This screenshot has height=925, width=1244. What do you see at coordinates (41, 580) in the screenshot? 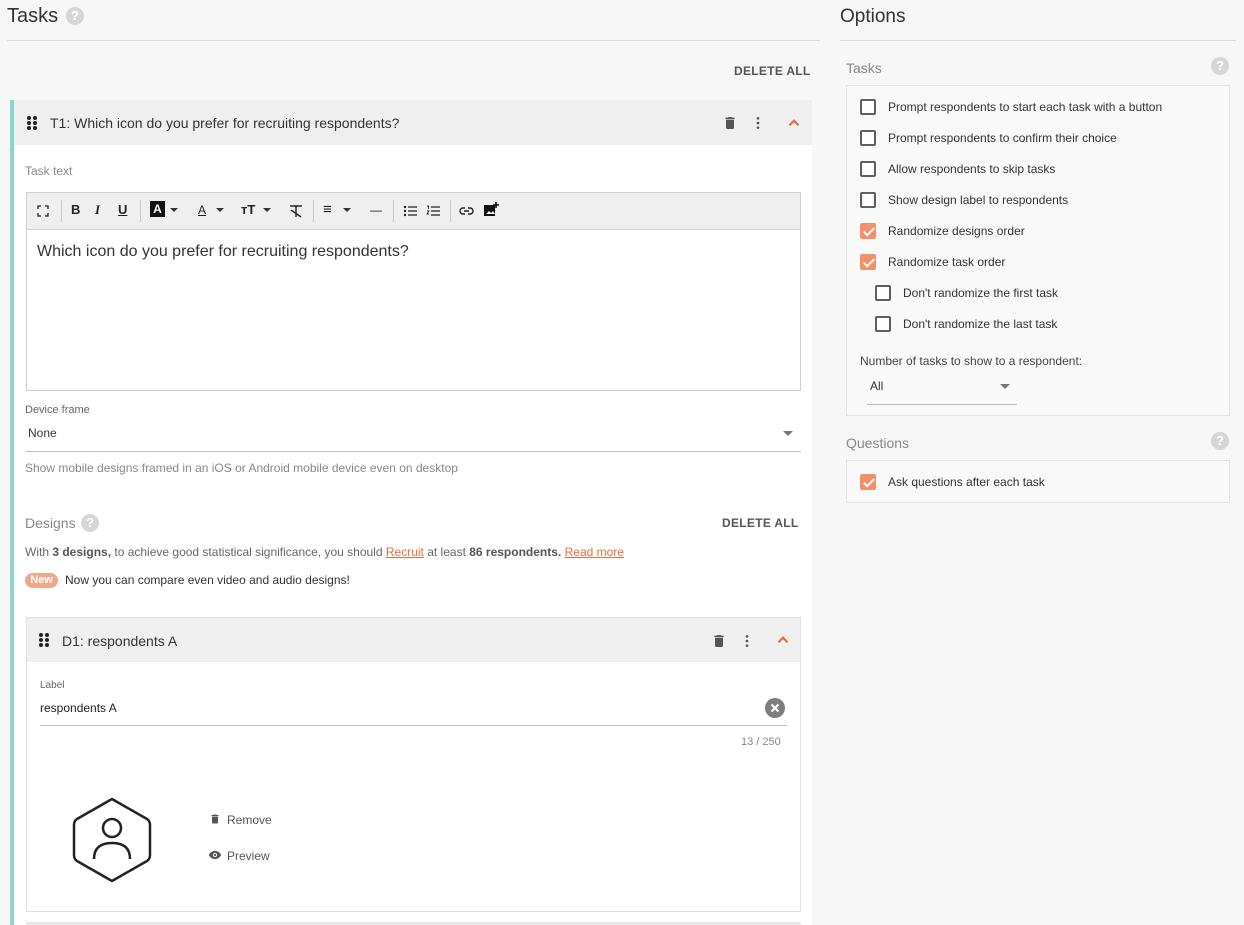
I see `new-badge: New` at bounding box center [41, 580].